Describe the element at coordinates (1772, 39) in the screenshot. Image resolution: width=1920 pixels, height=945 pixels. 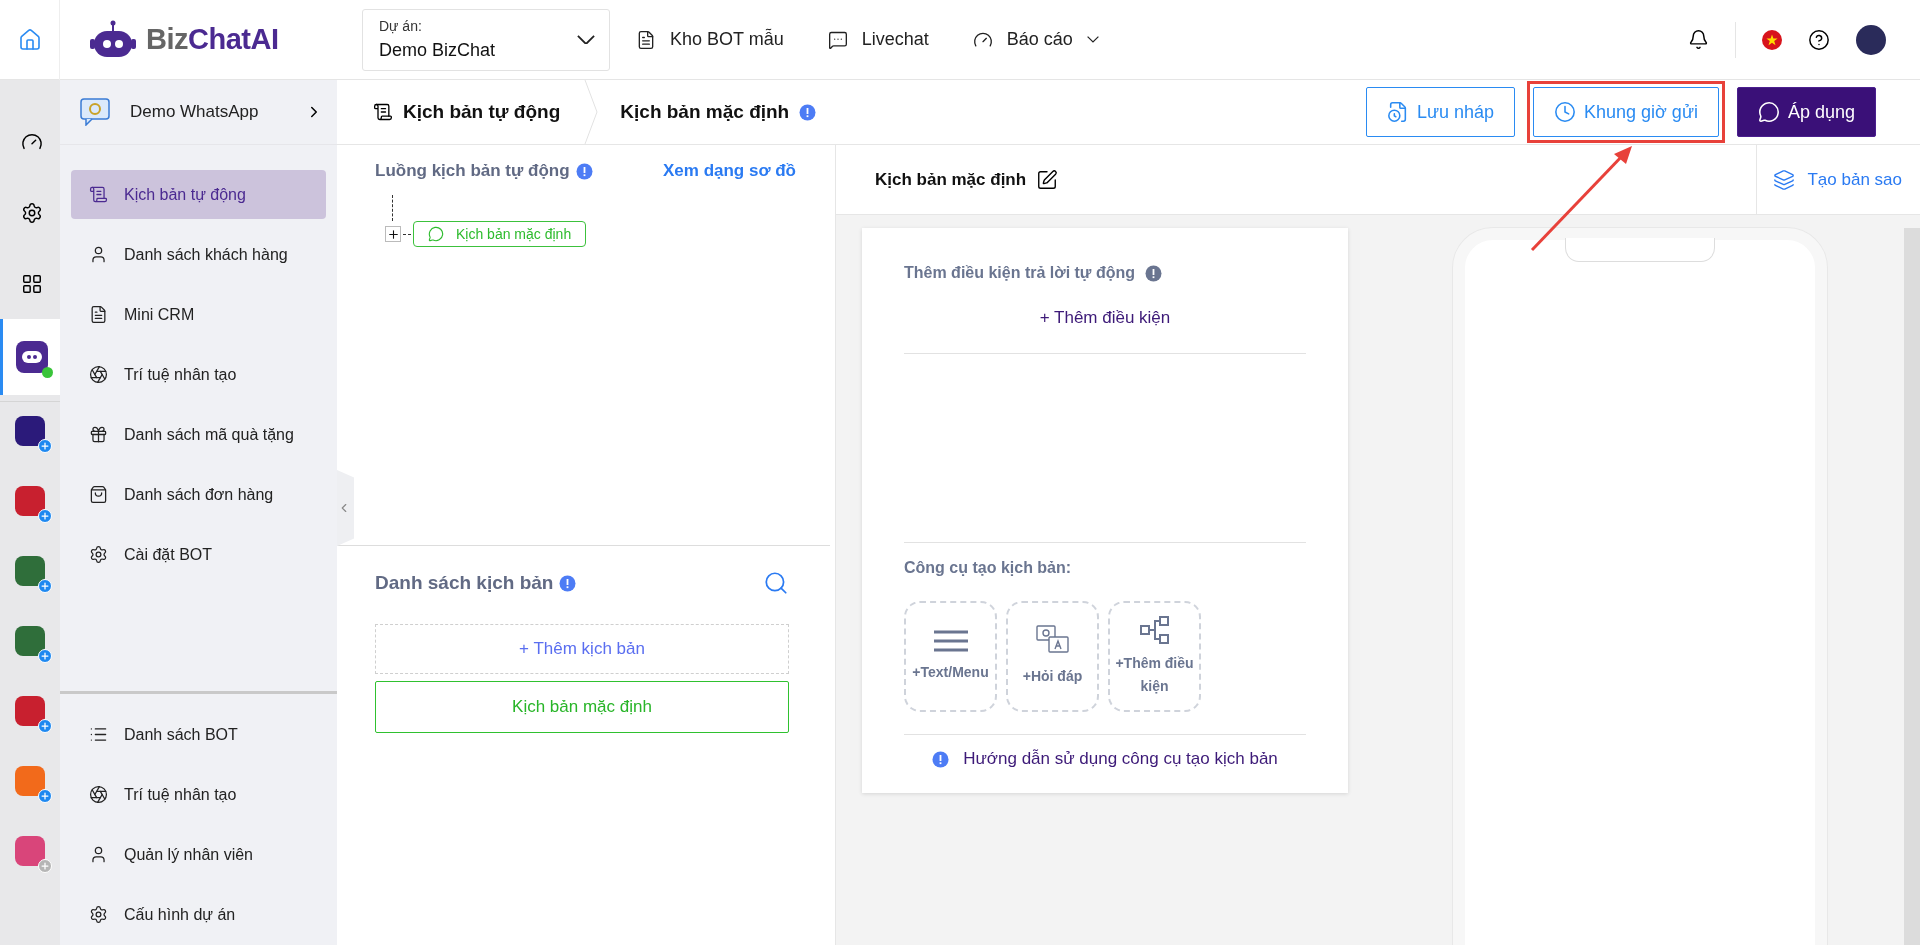
I see `flag-icon` at that location.